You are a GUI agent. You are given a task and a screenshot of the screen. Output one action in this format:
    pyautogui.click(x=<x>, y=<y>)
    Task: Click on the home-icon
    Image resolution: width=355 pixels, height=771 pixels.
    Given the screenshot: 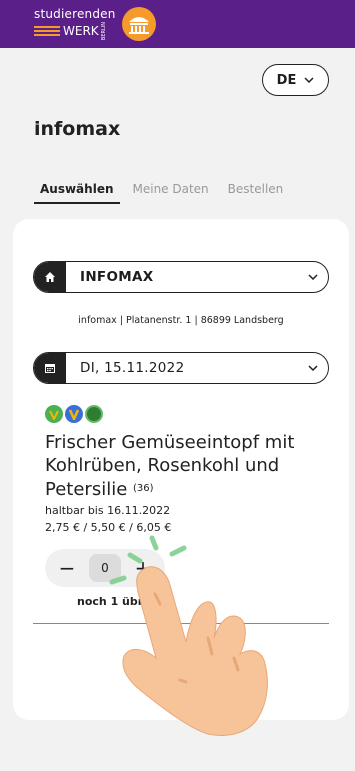 What is the action you would take?
    pyautogui.click(x=50, y=277)
    